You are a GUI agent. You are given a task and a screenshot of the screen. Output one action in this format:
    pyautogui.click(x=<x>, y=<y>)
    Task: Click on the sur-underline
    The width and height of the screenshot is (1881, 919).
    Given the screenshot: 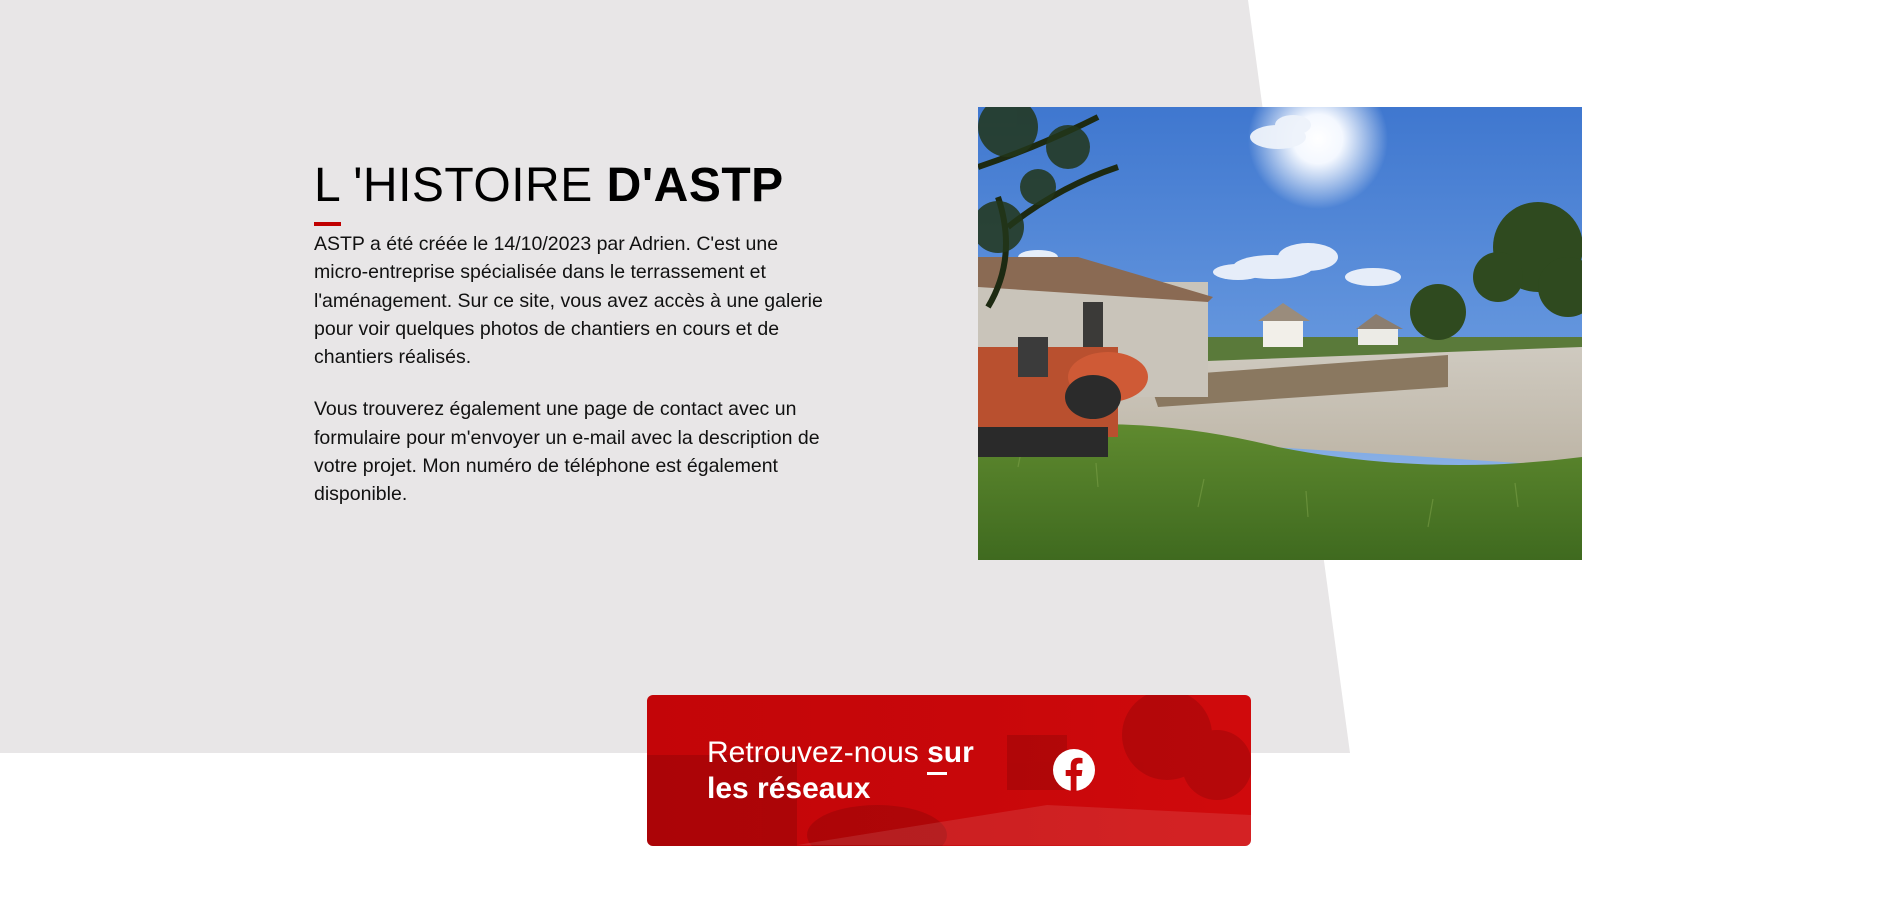 What is the action you would take?
    pyautogui.click(x=937, y=773)
    